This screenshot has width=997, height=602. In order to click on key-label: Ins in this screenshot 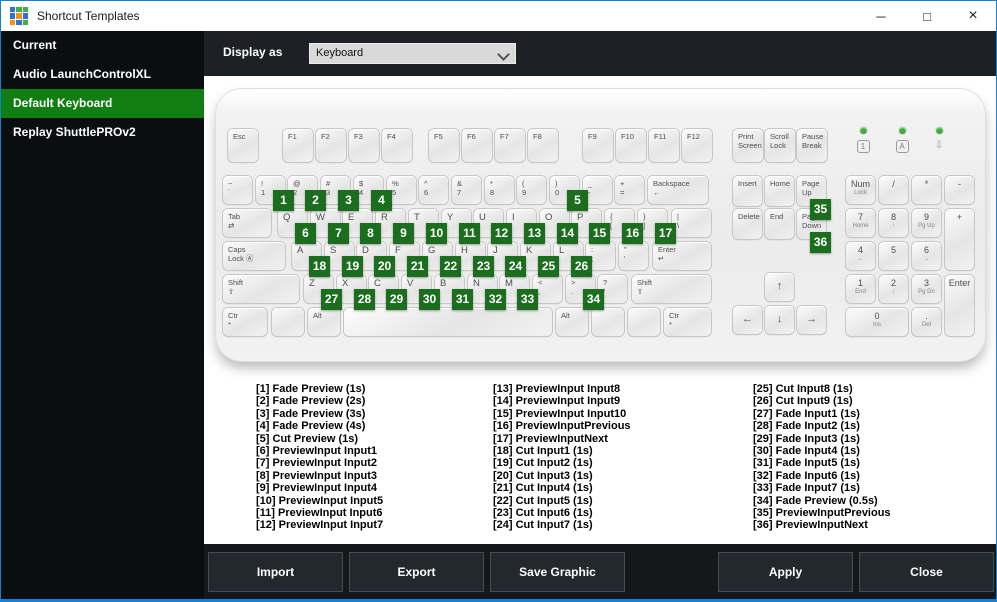, I will do `click(876, 325)`.